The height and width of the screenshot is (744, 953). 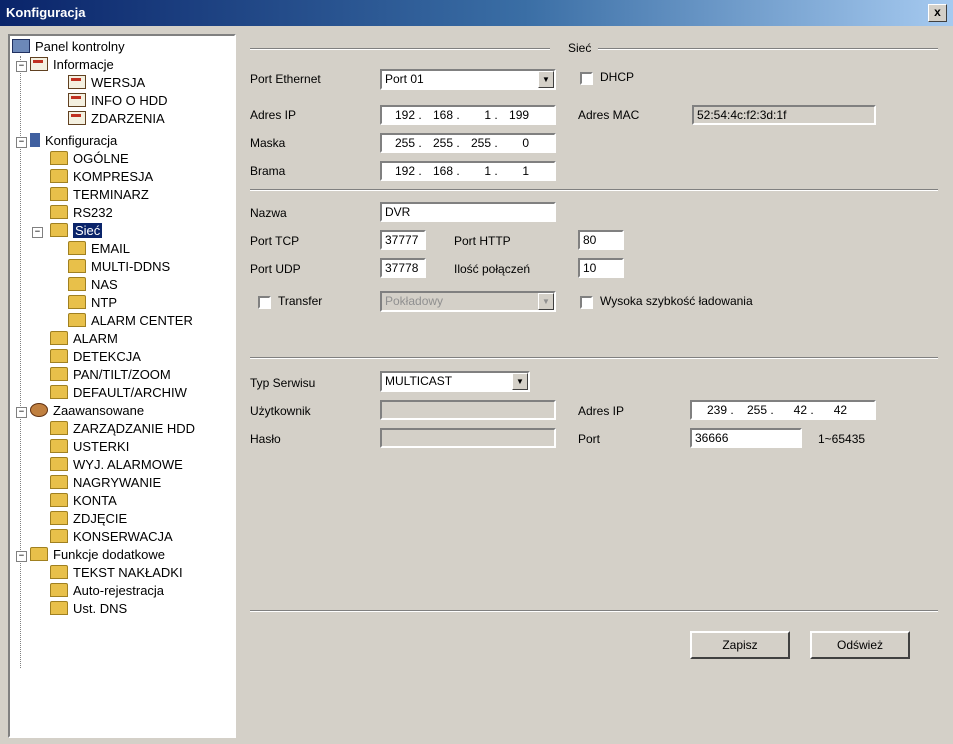 I want to click on tree-item-auto-rejestracja: Auto-rejestracja, so click(x=107, y=591).